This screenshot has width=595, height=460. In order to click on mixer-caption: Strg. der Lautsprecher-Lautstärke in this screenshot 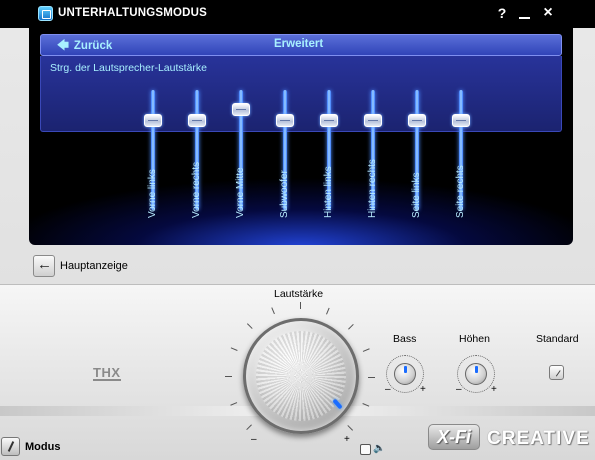, I will do `click(128, 68)`.